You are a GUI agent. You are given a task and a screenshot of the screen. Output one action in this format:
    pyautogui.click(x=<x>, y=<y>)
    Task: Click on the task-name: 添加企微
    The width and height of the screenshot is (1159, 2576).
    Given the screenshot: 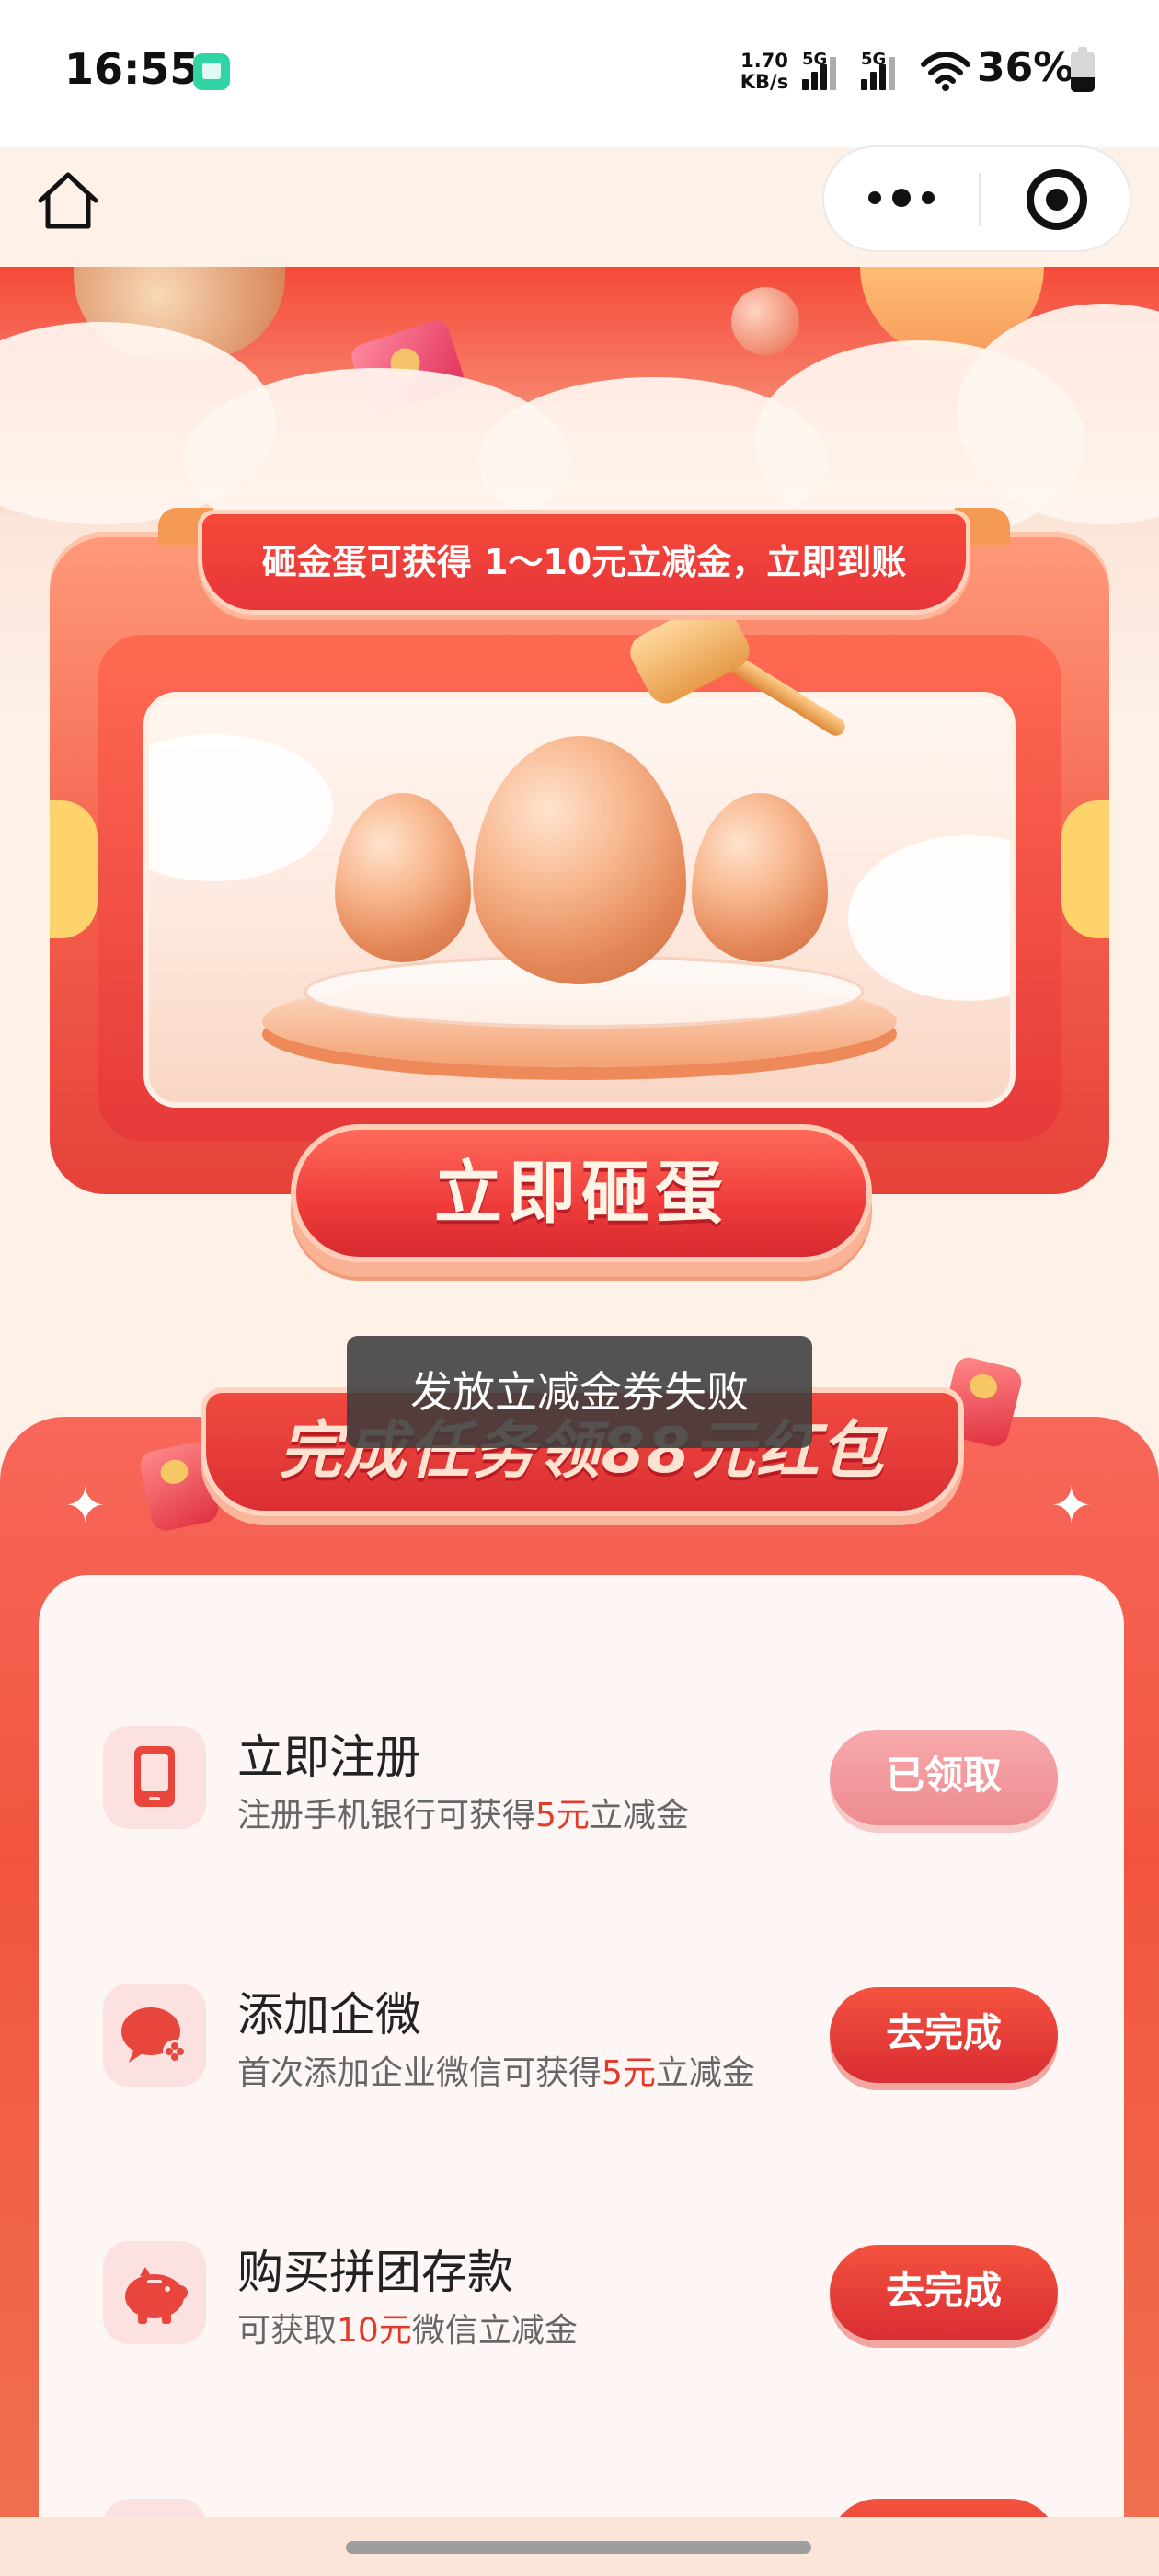 What is the action you would take?
    pyautogui.click(x=329, y=2014)
    